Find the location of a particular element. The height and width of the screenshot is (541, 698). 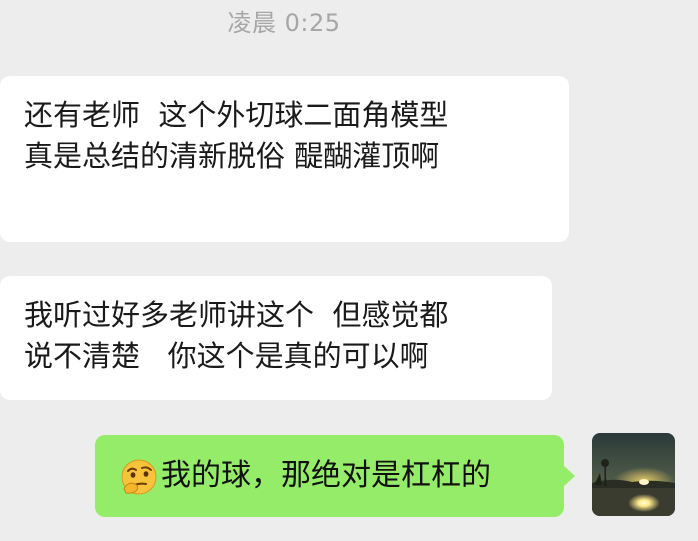

message-text: 我的球，那绝对是杠杠的 is located at coordinates (326, 475).